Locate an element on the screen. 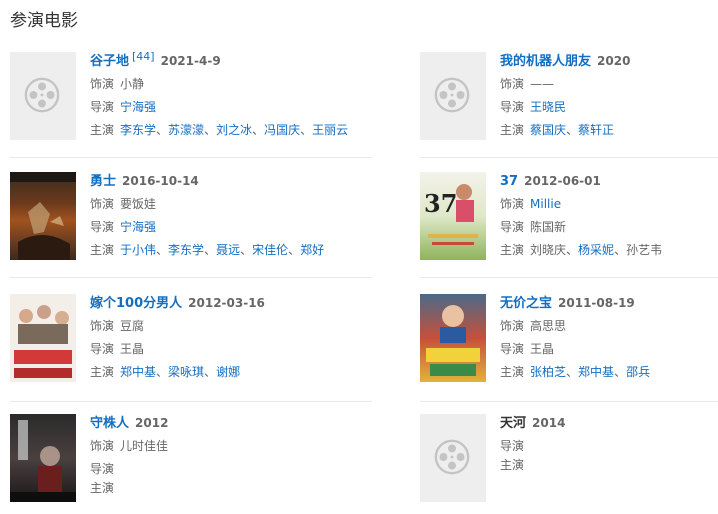 This screenshot has width=718, height=514. movie-card: 天河 2014 导演 主演 is located at coordinates (569, 464).